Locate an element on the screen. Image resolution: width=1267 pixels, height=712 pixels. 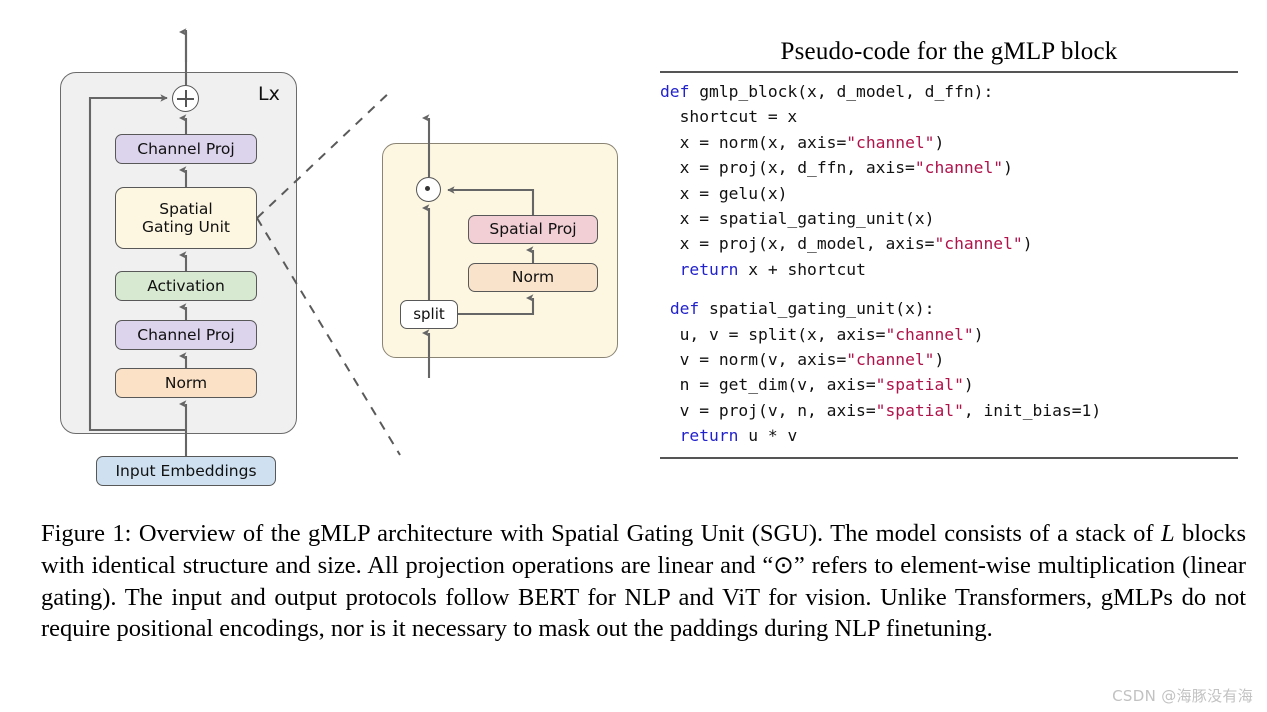
block-input-embeddings: Input Embeddings is located at coordinates (186, 471).